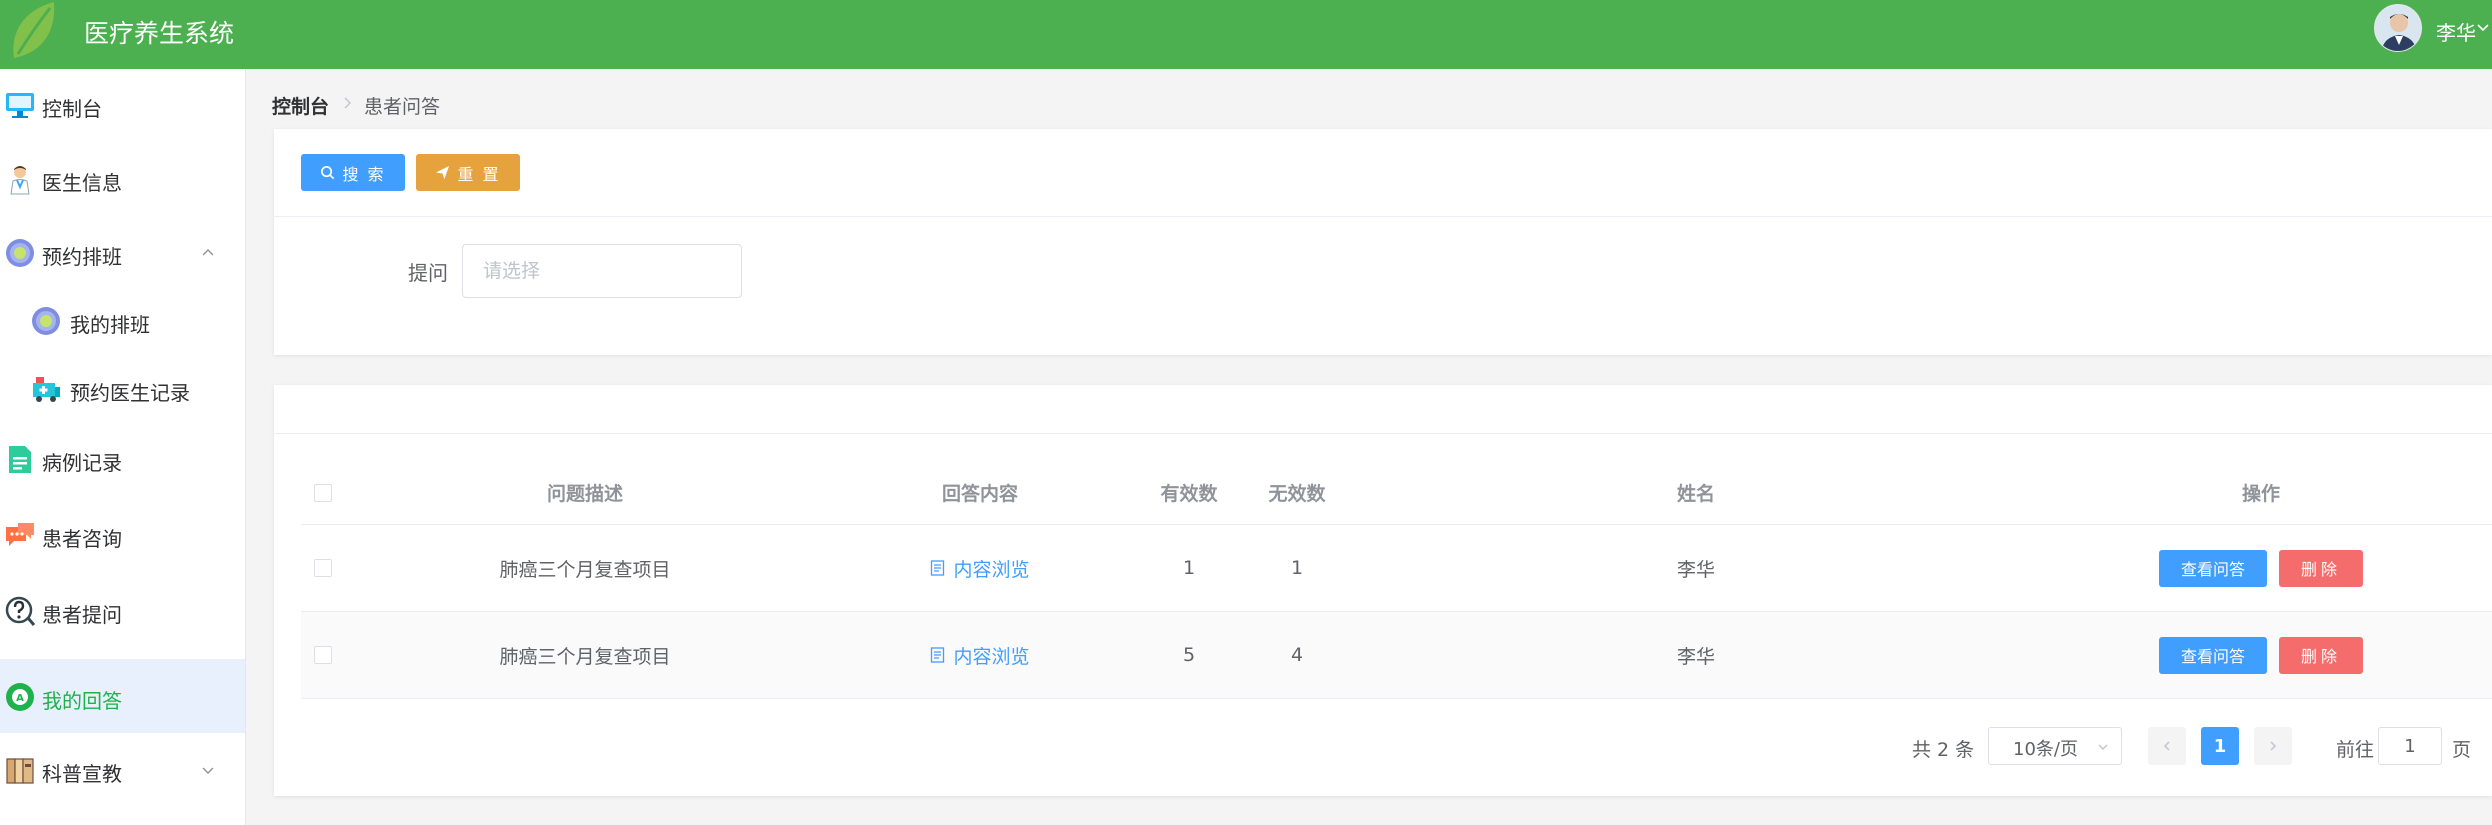  Describe the element at coordinates (208, 252) in the screenshot. I see `chevron-up-icon` at that location.